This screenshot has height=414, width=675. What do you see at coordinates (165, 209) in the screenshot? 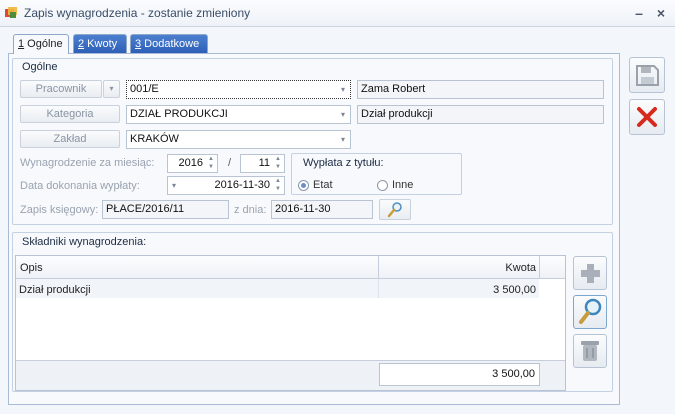
I see `zapis-field: PŁACE/2016/11` at bounding box center [165, 209].